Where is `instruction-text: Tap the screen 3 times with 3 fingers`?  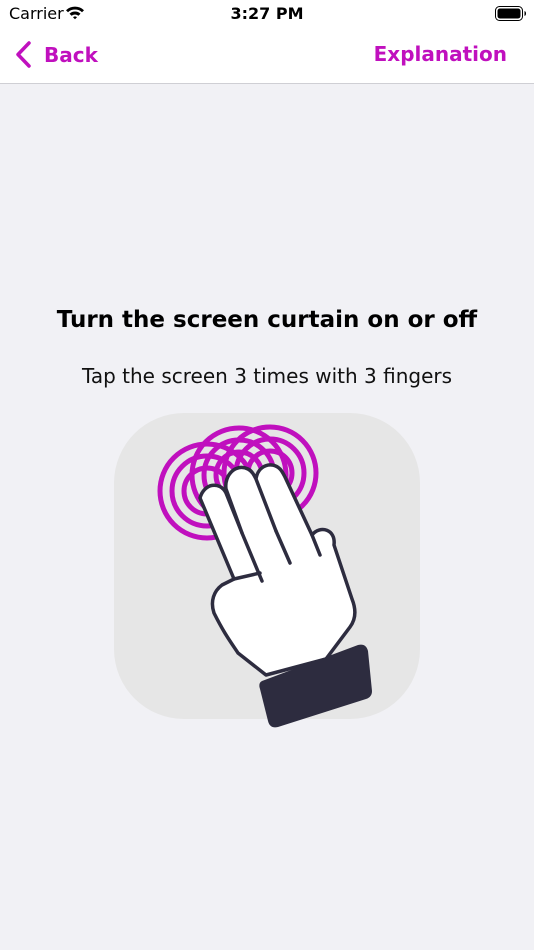
instruction-text: Tap the screen 3 times with 3 fingers is located at coordinates (267, 376).